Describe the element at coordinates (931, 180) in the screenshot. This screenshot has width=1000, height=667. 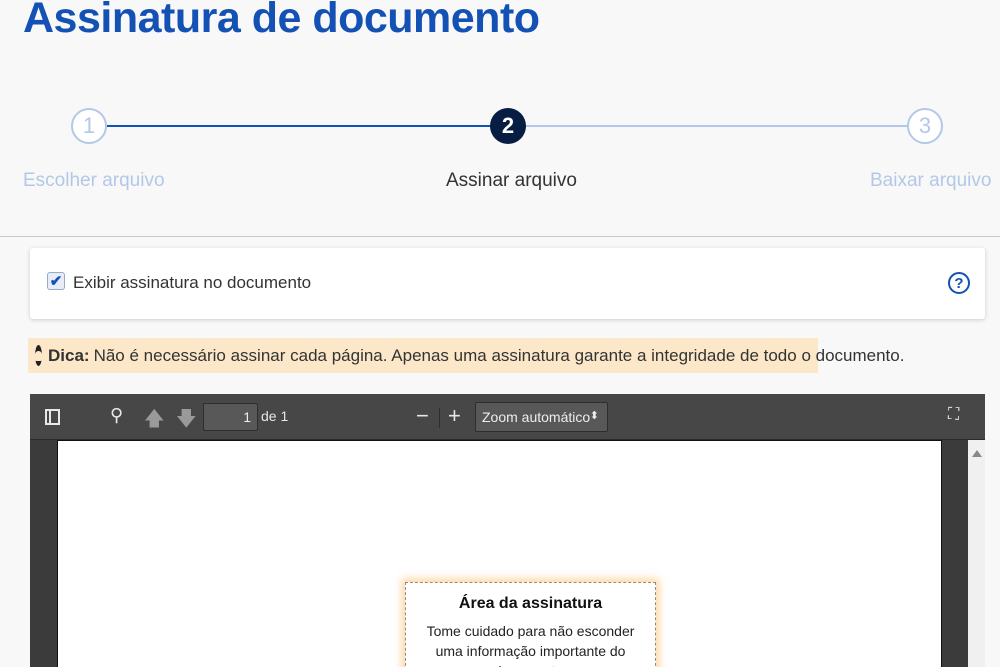
I see `step-3-label: Baixar arquivo` at that location.